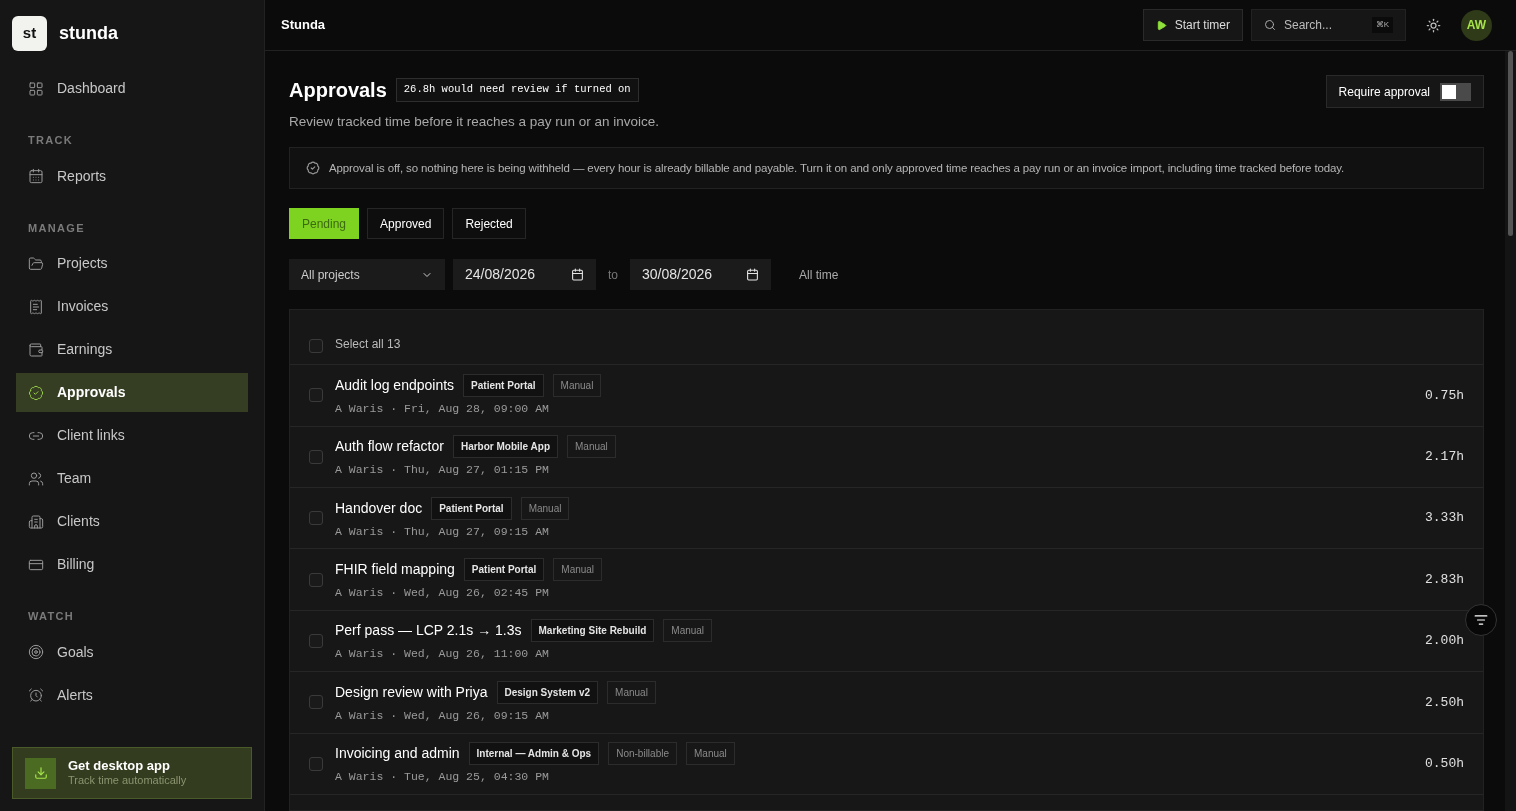 Image resolution: width=1516 pixels, height=811 pixels. I want to click on project-tag: Internal — Admin & Ops, so click(534, 754).